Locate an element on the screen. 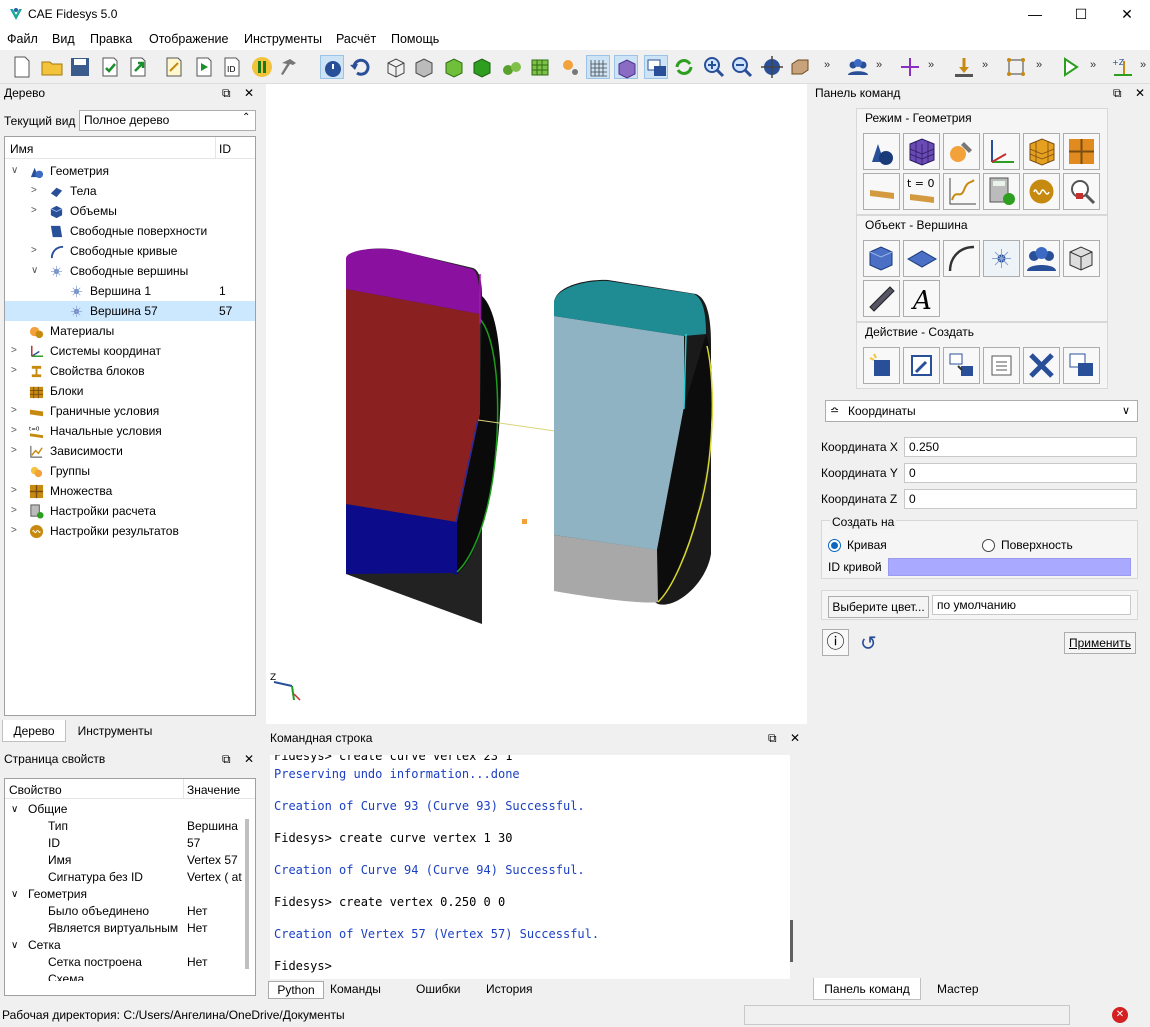  prop-scrollbar is located at coordinates (247, 894).